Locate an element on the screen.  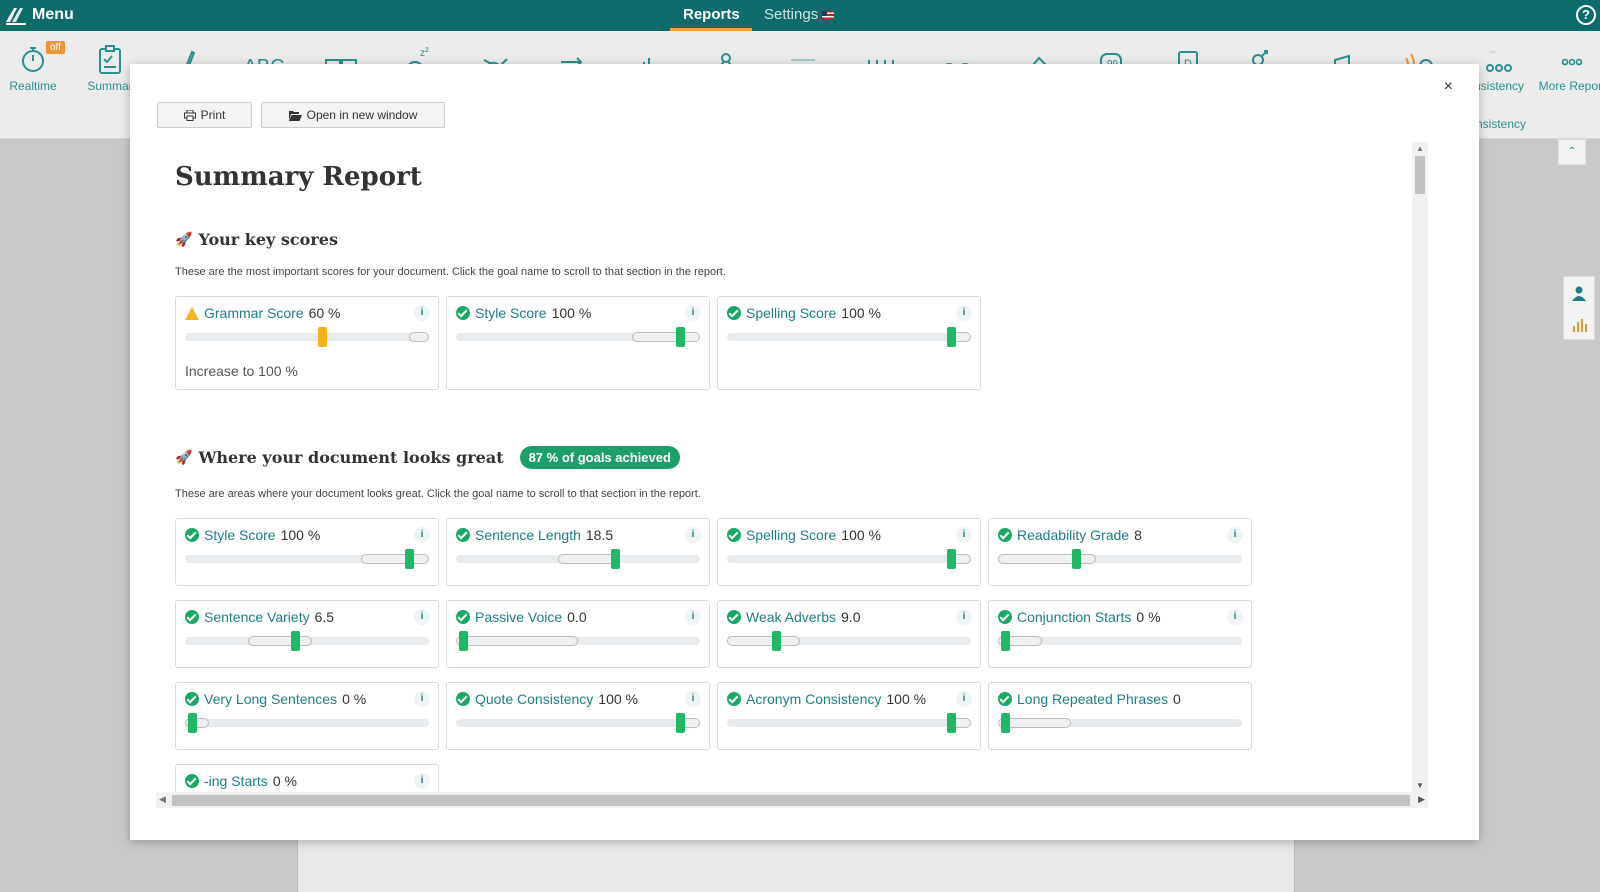
consistency-icon: “” is located at coordinates (1499, 61).